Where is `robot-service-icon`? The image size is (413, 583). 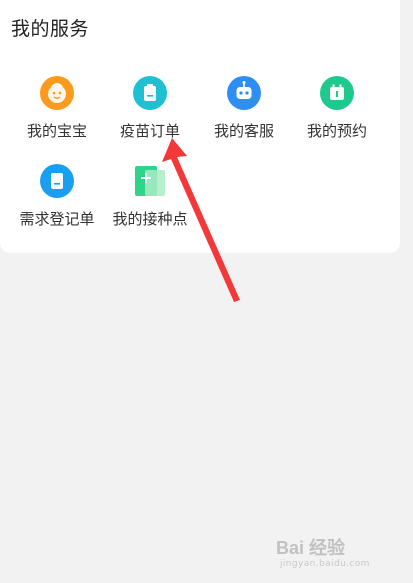
robot-service-icon is located at coordinates (244, 93).